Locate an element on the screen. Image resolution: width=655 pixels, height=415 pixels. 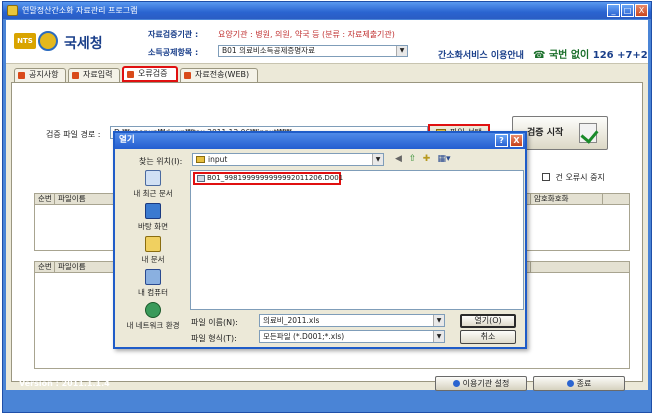
org-label: 자료검증기관 : is located at coordinates (173, 34).